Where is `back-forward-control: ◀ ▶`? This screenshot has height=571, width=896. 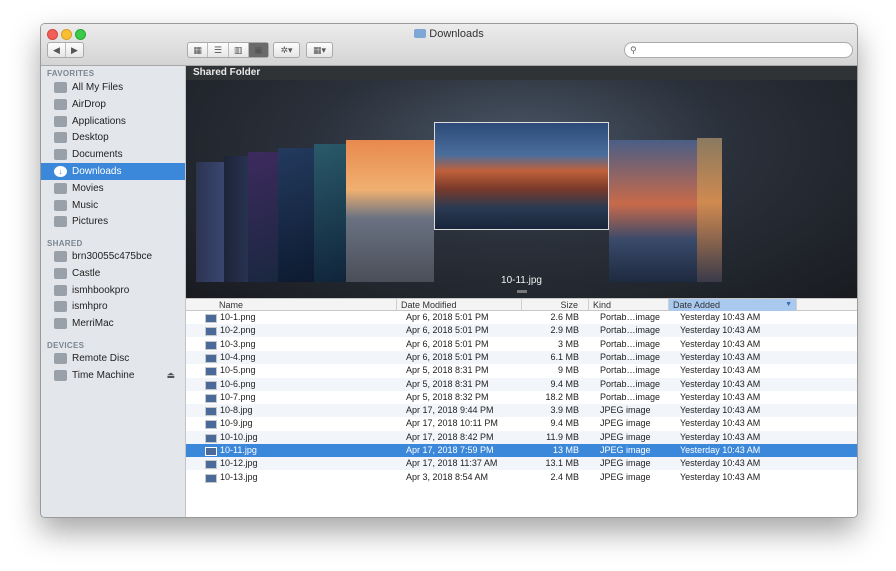
back-forward-control: ◀ ▶ is located at coordinates (65, 50).